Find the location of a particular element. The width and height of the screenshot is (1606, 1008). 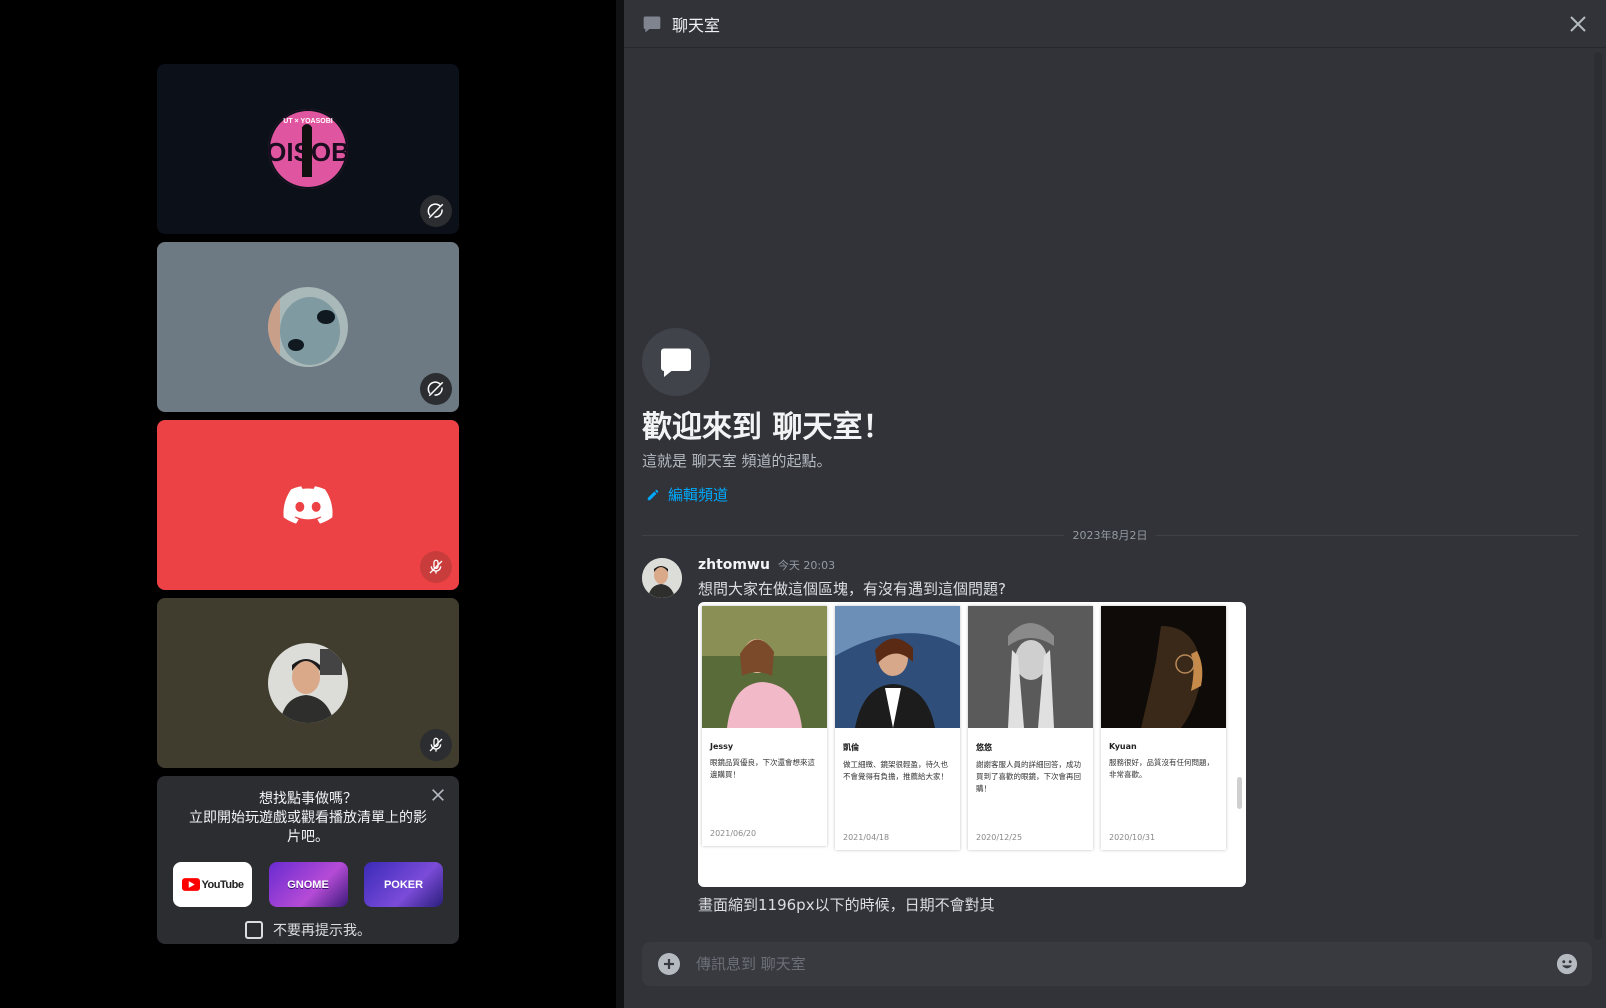

date-divider-label: 2023年8月2日 is located at coordinates (1110, 535).